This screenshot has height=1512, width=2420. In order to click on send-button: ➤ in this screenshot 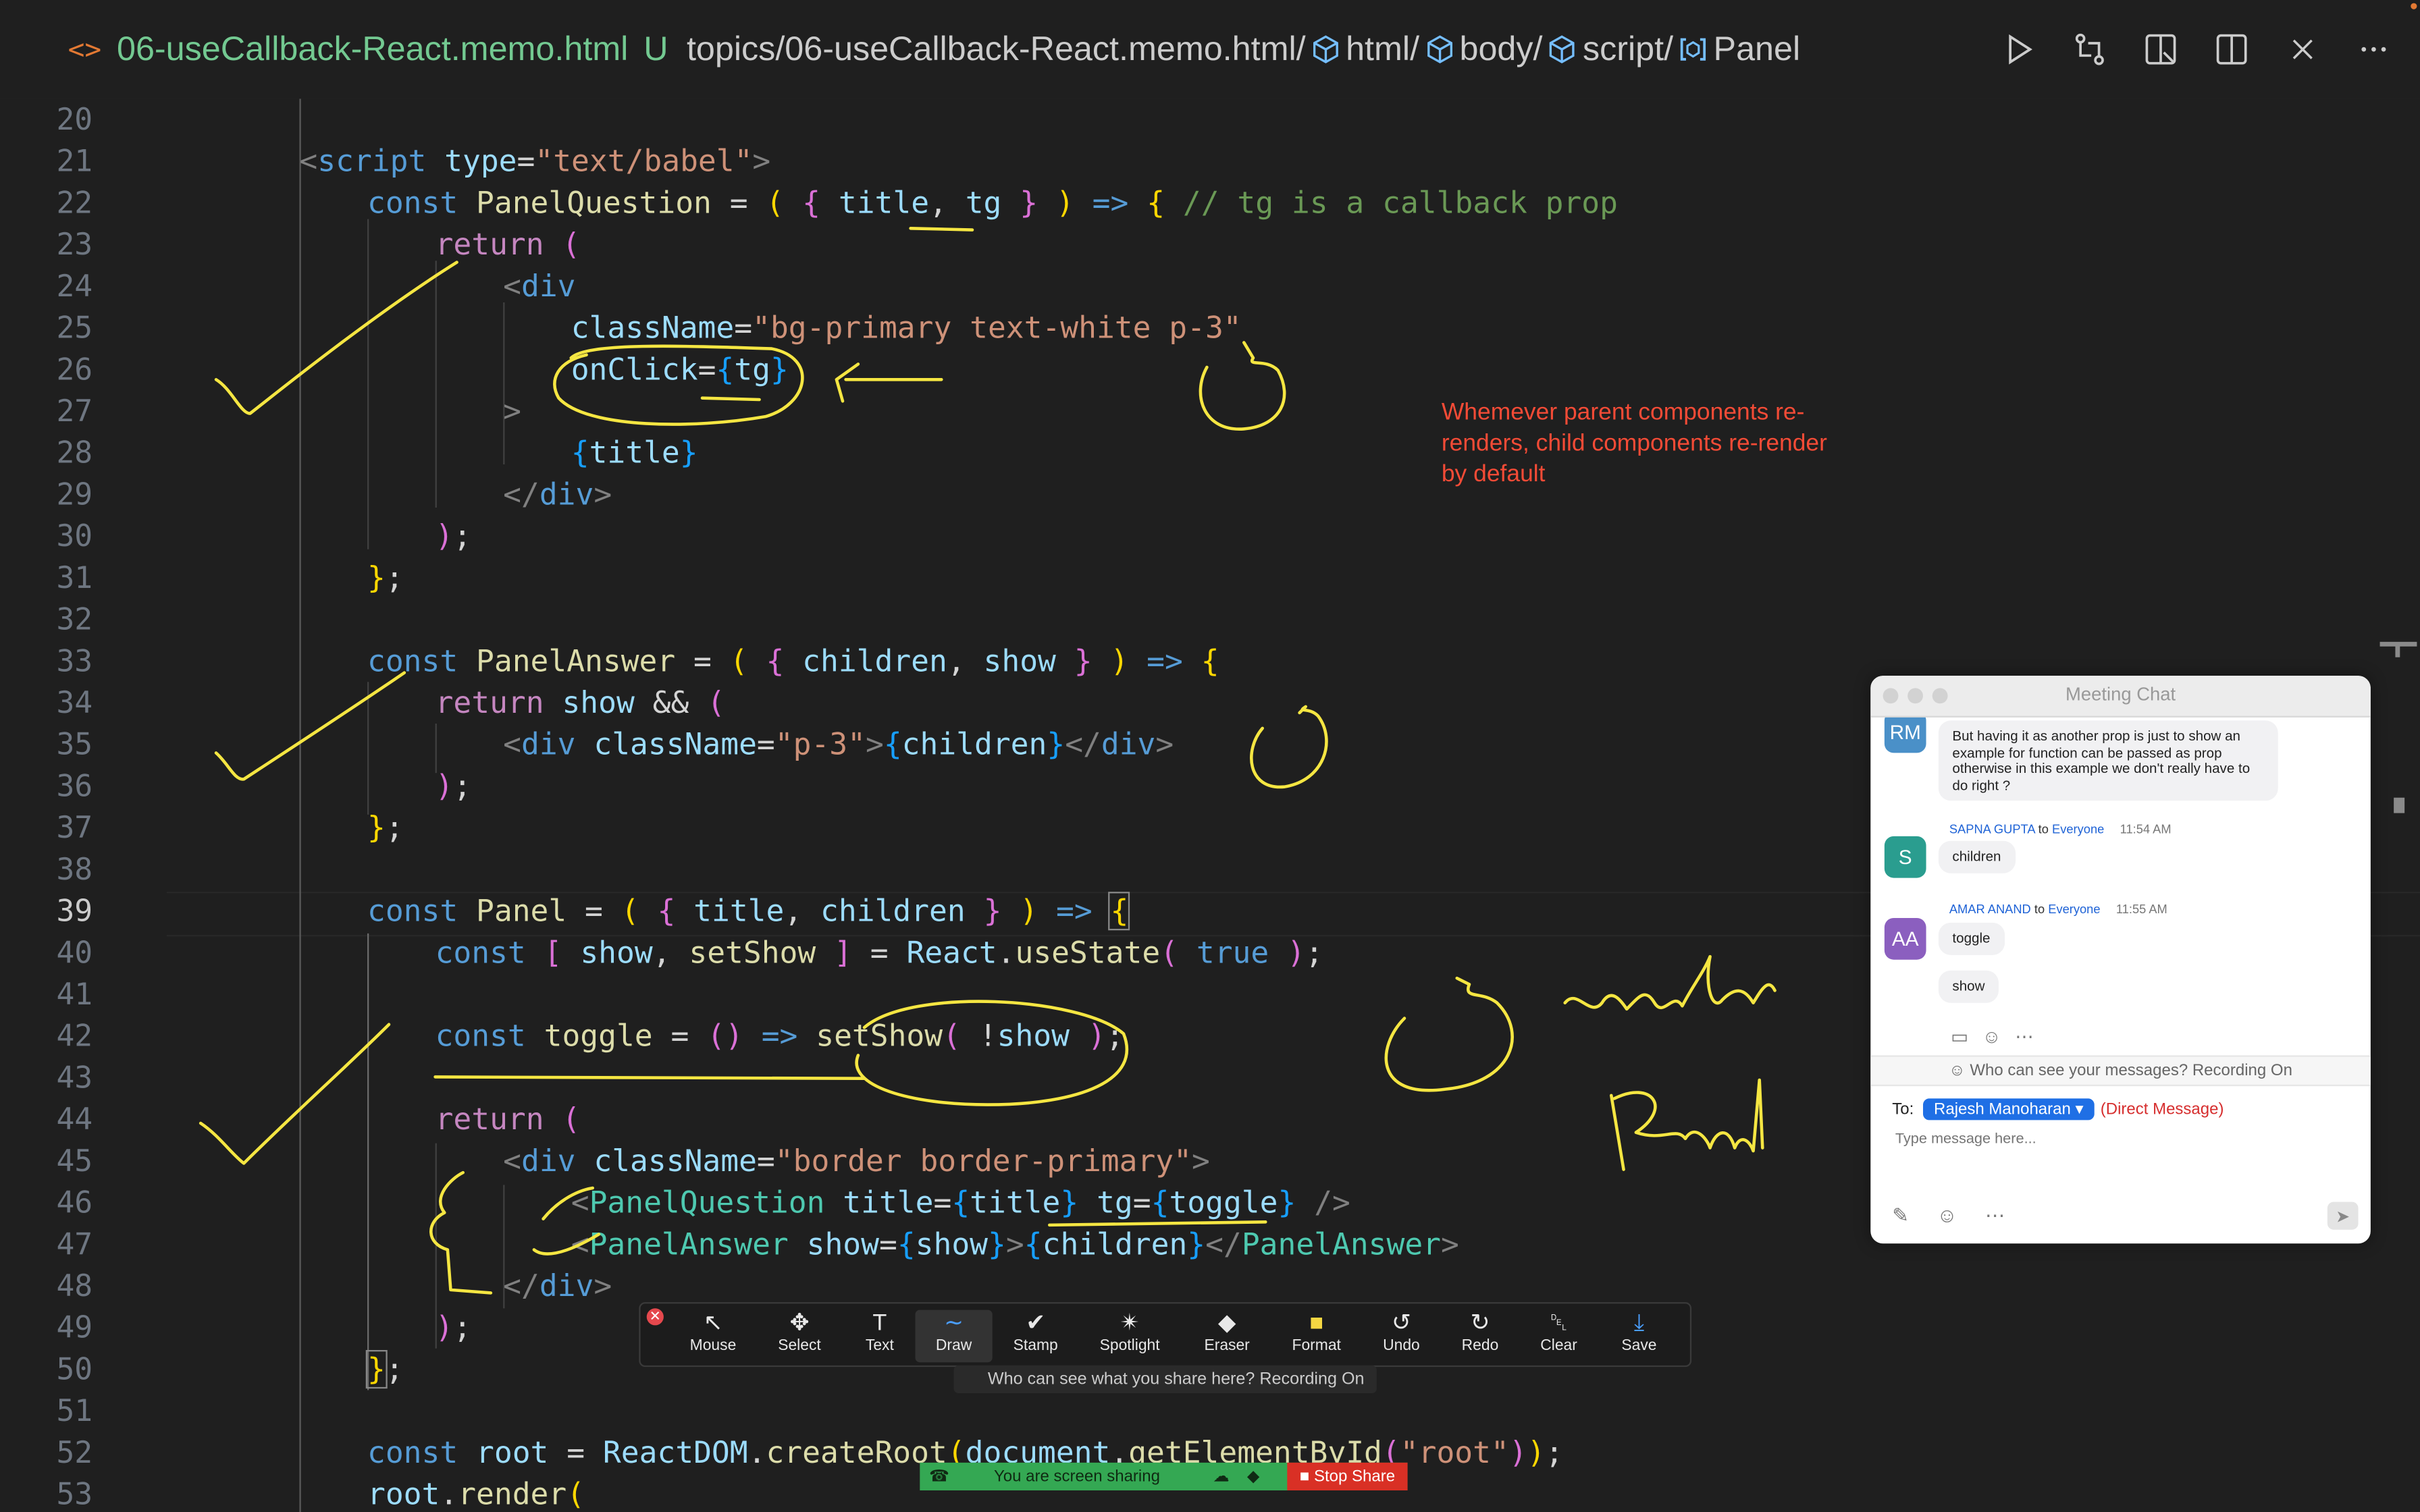, I will do `click(2343, 1216)`.